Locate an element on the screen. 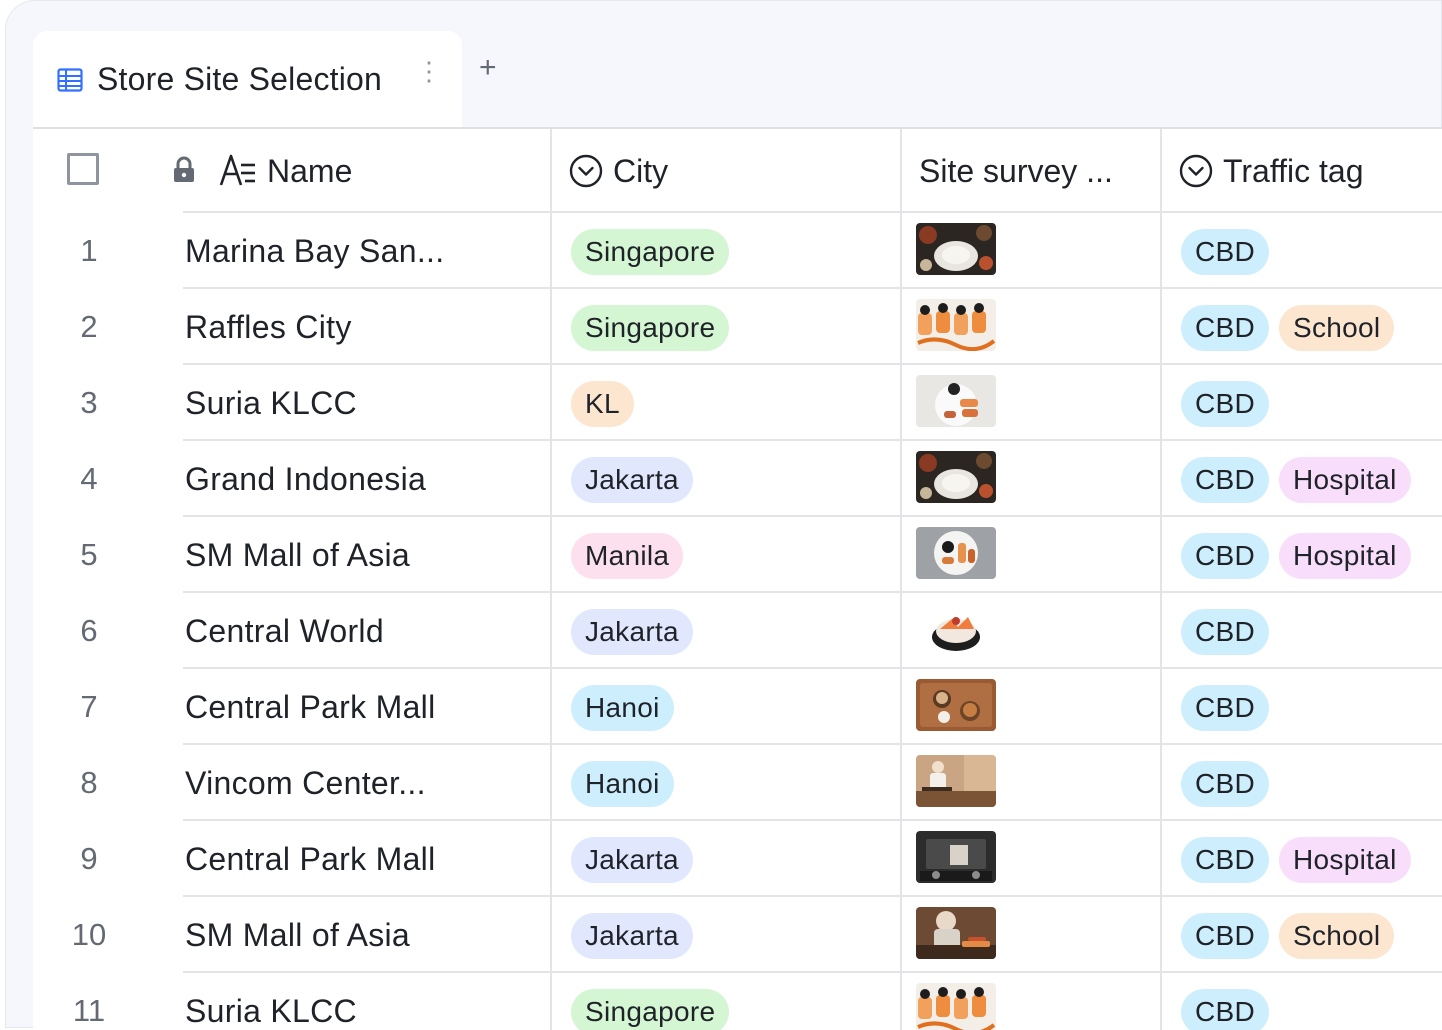  column-header-name: Name is located at coordinates (309, 171).